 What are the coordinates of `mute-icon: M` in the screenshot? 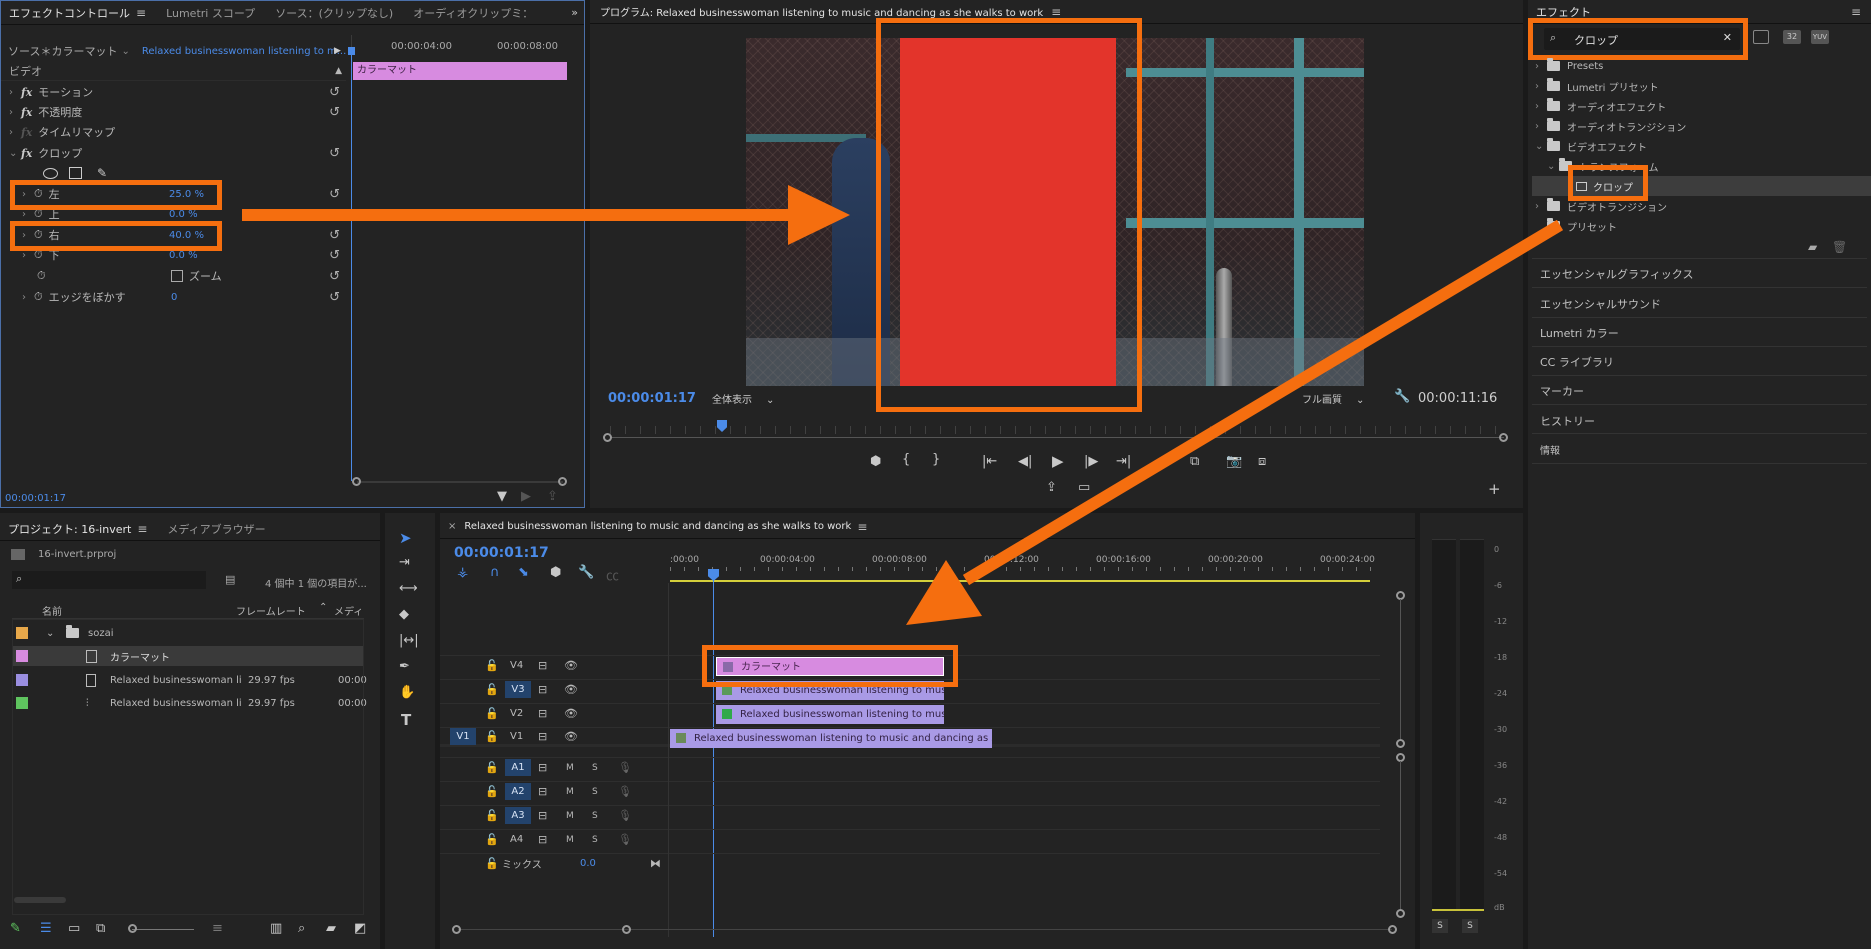 It's located at (570, 840).